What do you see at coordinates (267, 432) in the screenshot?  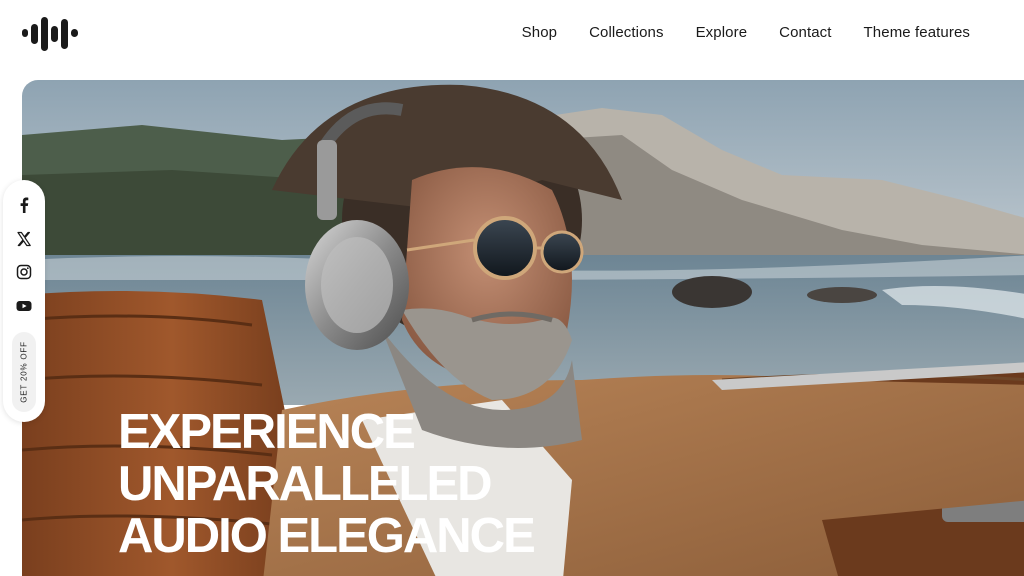 I see `headline-line-1: EXPERIENCE` at bounding box center [267, 432].